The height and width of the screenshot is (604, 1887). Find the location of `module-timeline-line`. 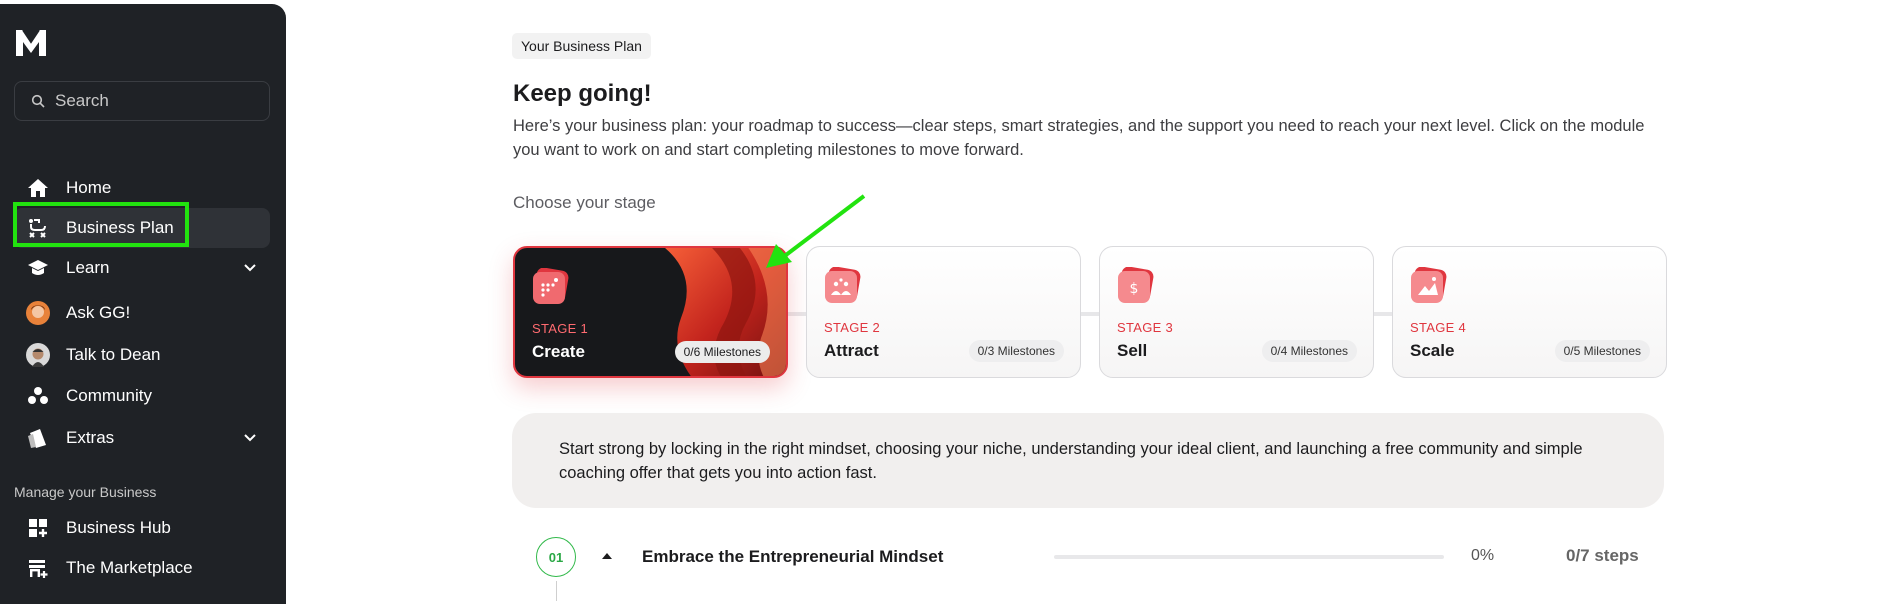

module-timeline-line is located at coordinates (556, 591).